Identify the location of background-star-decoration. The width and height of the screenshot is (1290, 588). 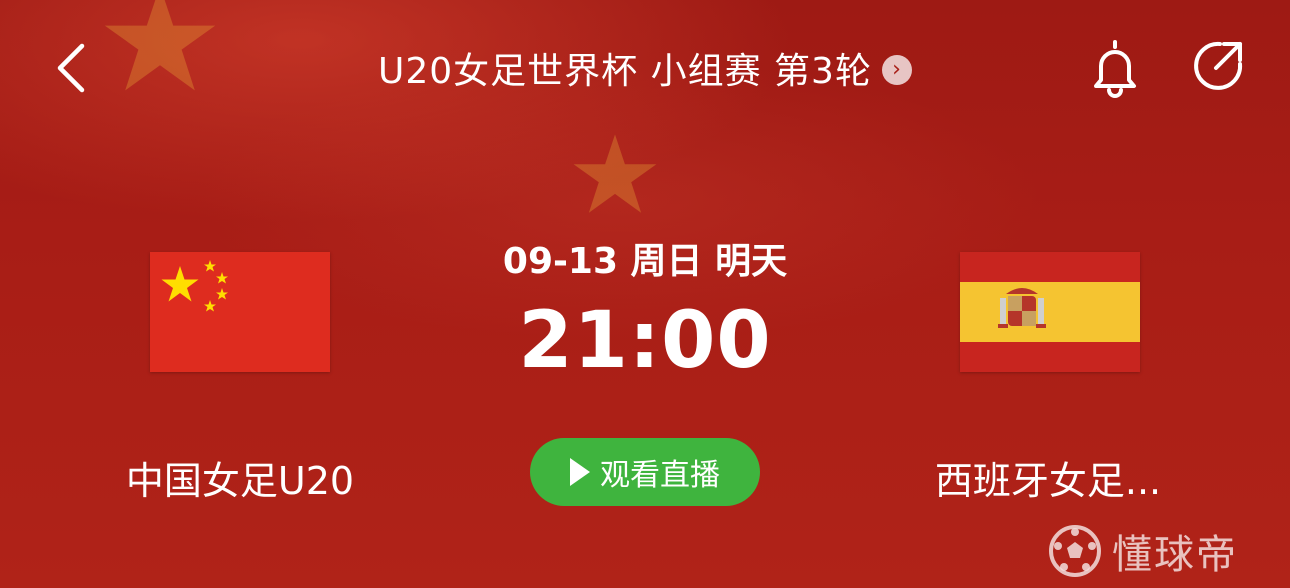
(615, 173).